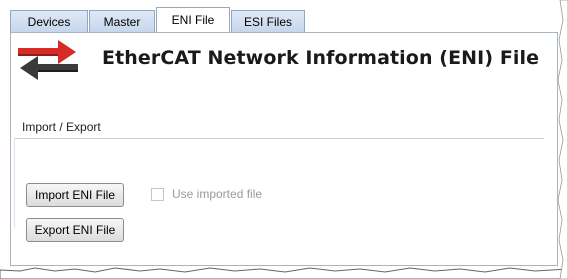 The width and height of the screenshot is (568, 279). Describe the element at coordinates (321, 58) in the screenshot. I see `page-title: EtherCAT Network Information (ENI) File` at that location.